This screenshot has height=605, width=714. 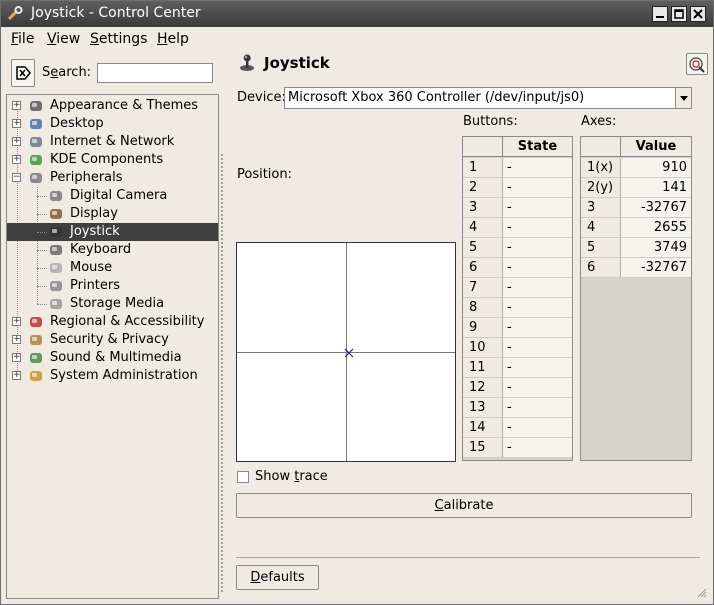 I want to click on resize-grip-icon, so click(x=702, y=593).